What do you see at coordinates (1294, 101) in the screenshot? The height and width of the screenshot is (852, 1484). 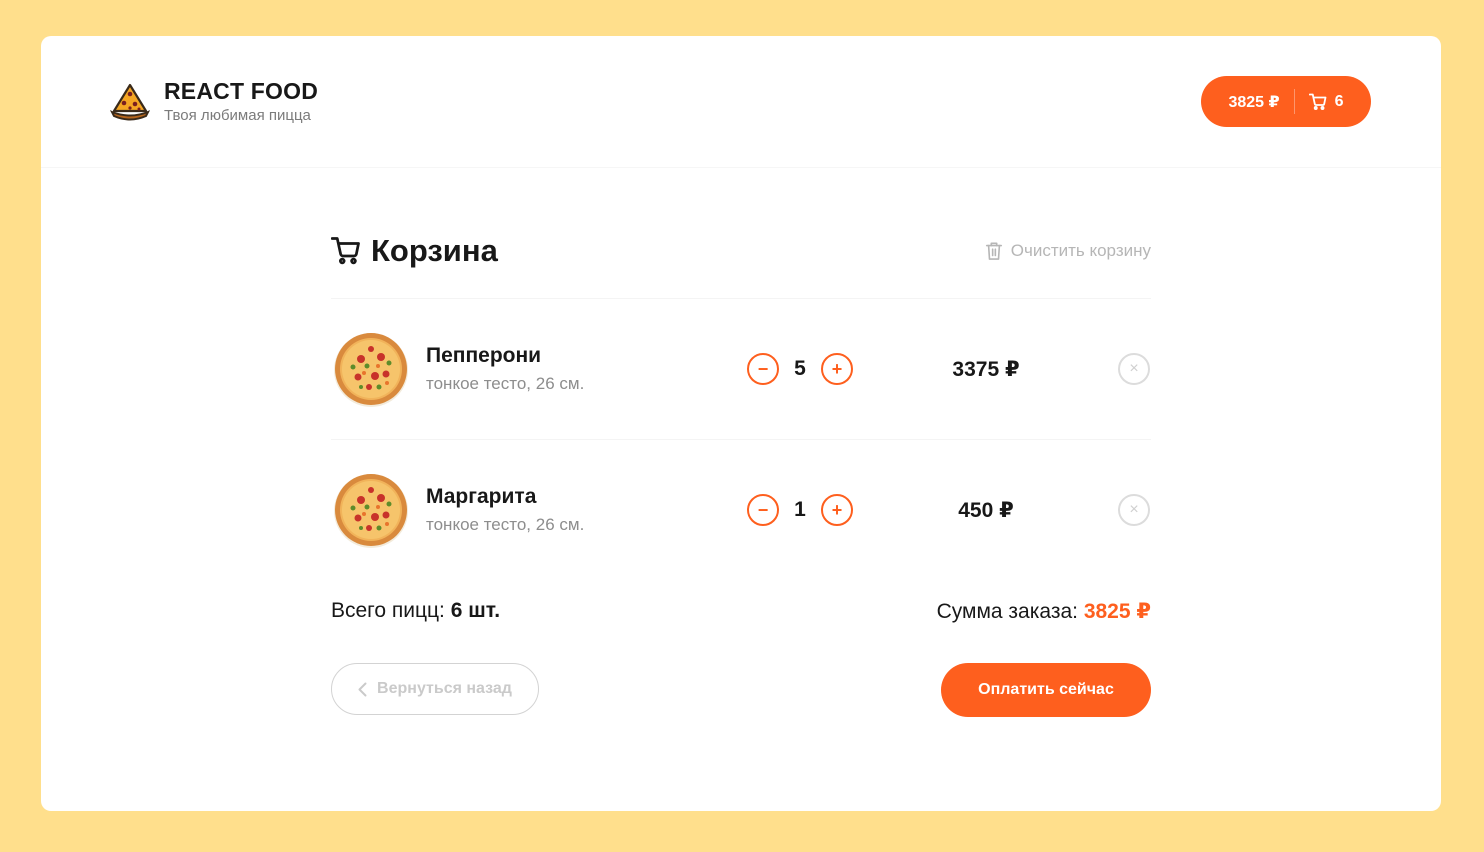 I see `divider` at bounding box center [1294, 101].